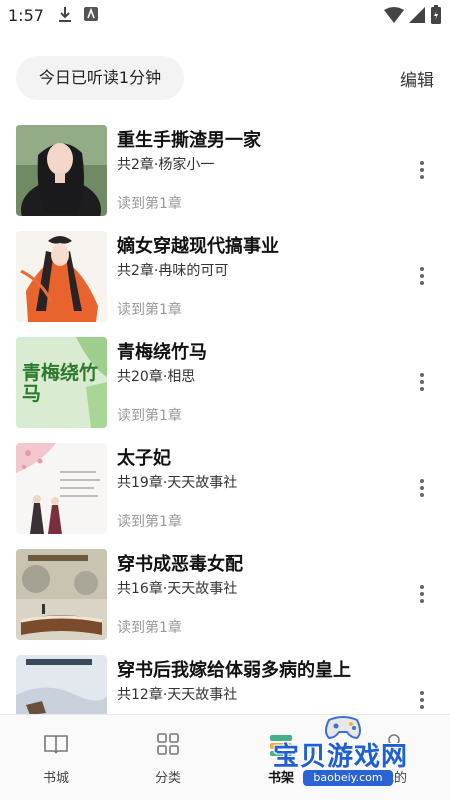  Describe the element at coordinates (225, 79) in the screenshot. I see `header: 今日已听读1分钟 编辑` at that location.